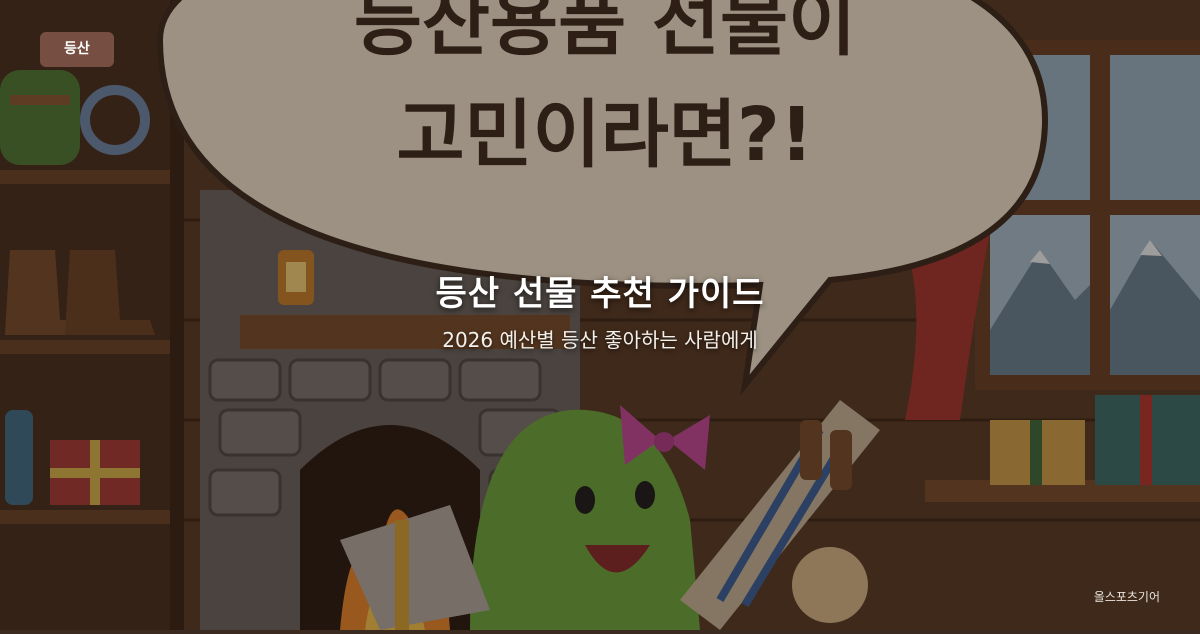 This screenshot has height=634, width=1200. Describe the element at coordinates (1126, 597) in the screenshot. I see `brand-name: 올스포츠기어` at that location.